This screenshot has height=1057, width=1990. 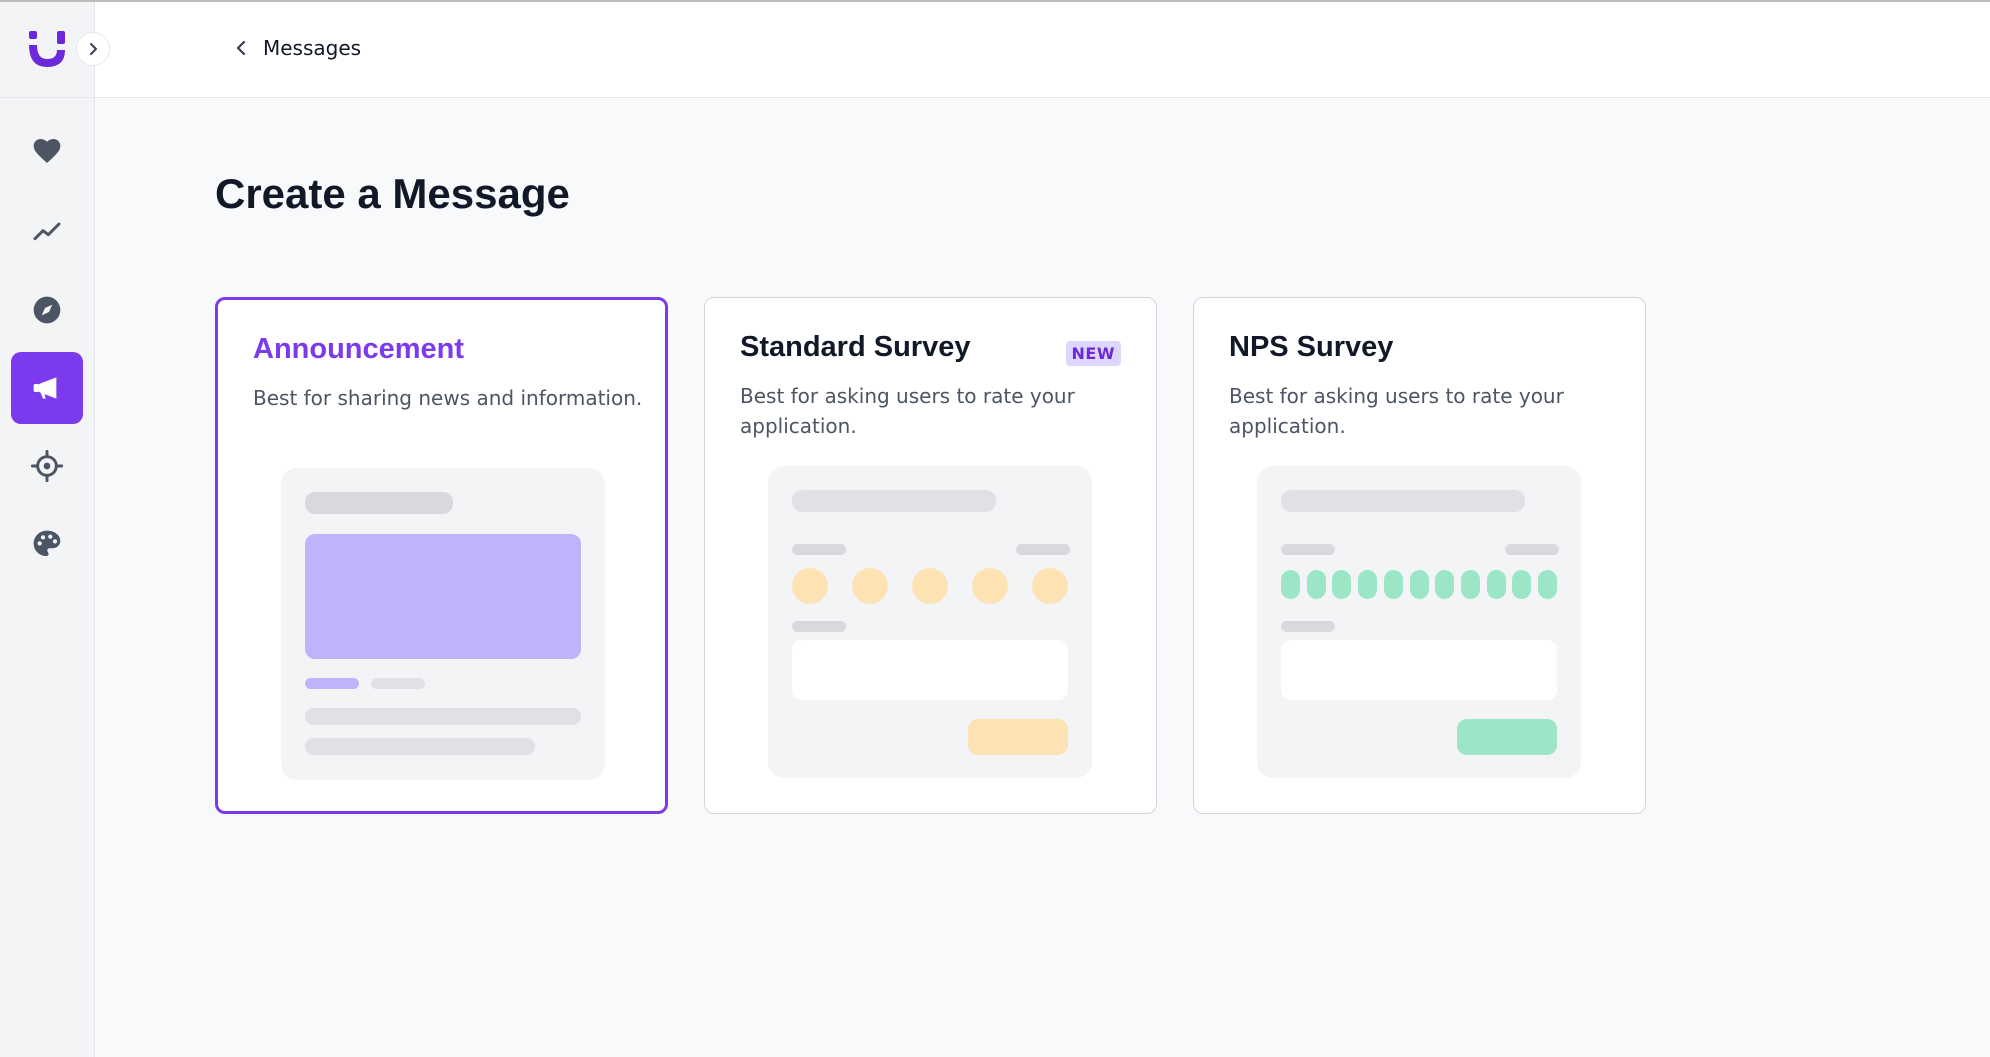 I want to click on card-title: Announcement, so click(x=359, y=349).